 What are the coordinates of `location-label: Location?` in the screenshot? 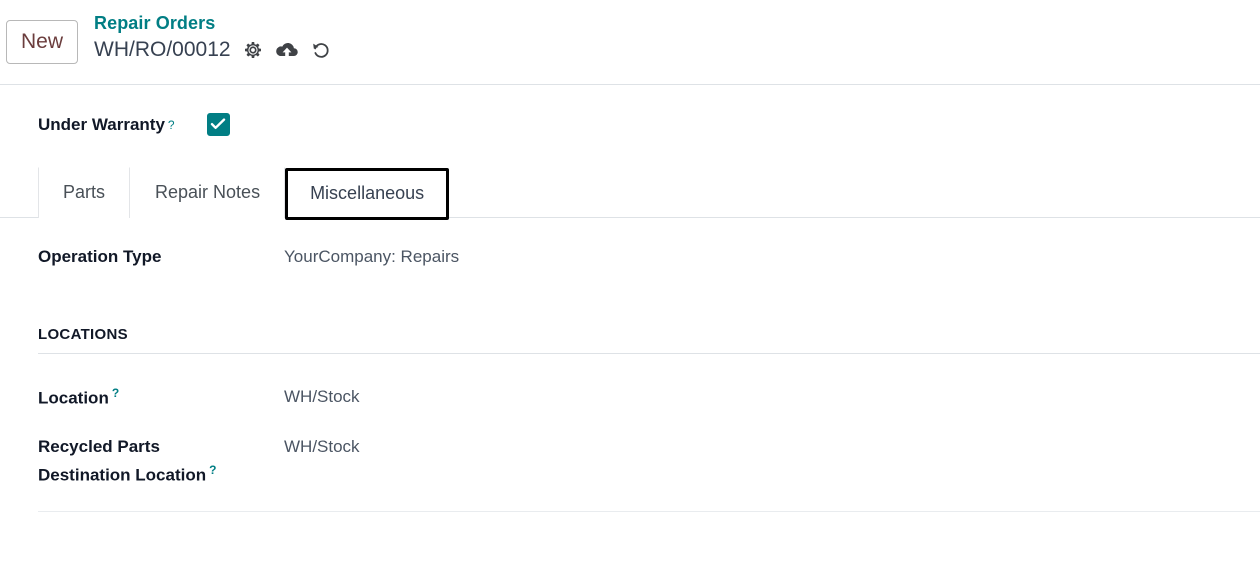 It's located at (161, 398).